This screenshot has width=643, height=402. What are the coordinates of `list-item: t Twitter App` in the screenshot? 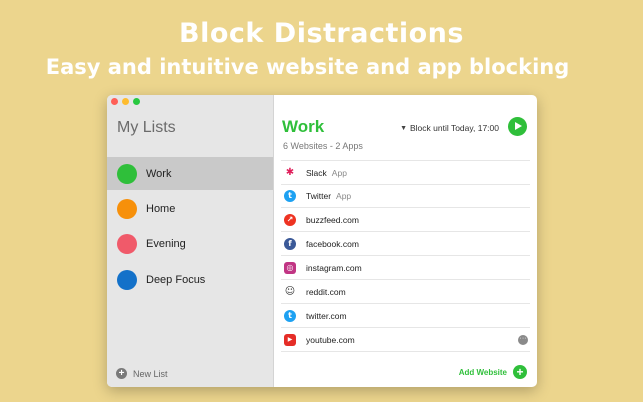 It's located at (405, 196).